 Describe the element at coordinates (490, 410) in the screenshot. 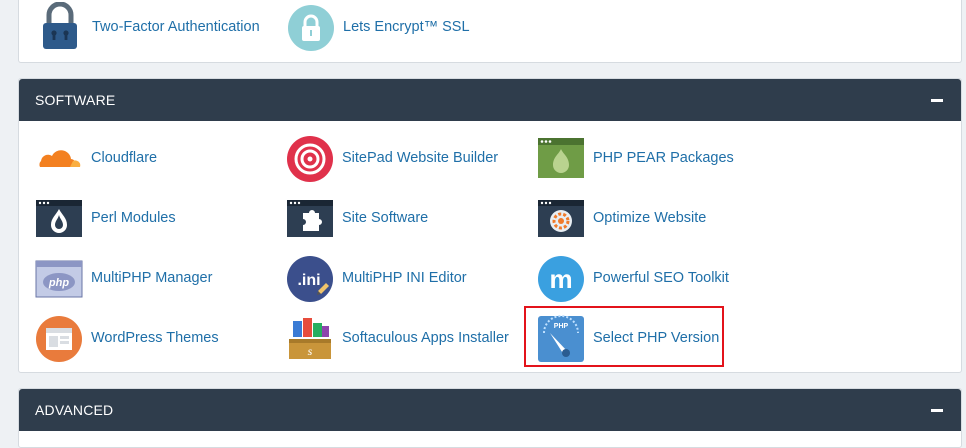

I see `advanced-panel-header: ADVANCED` at that location.